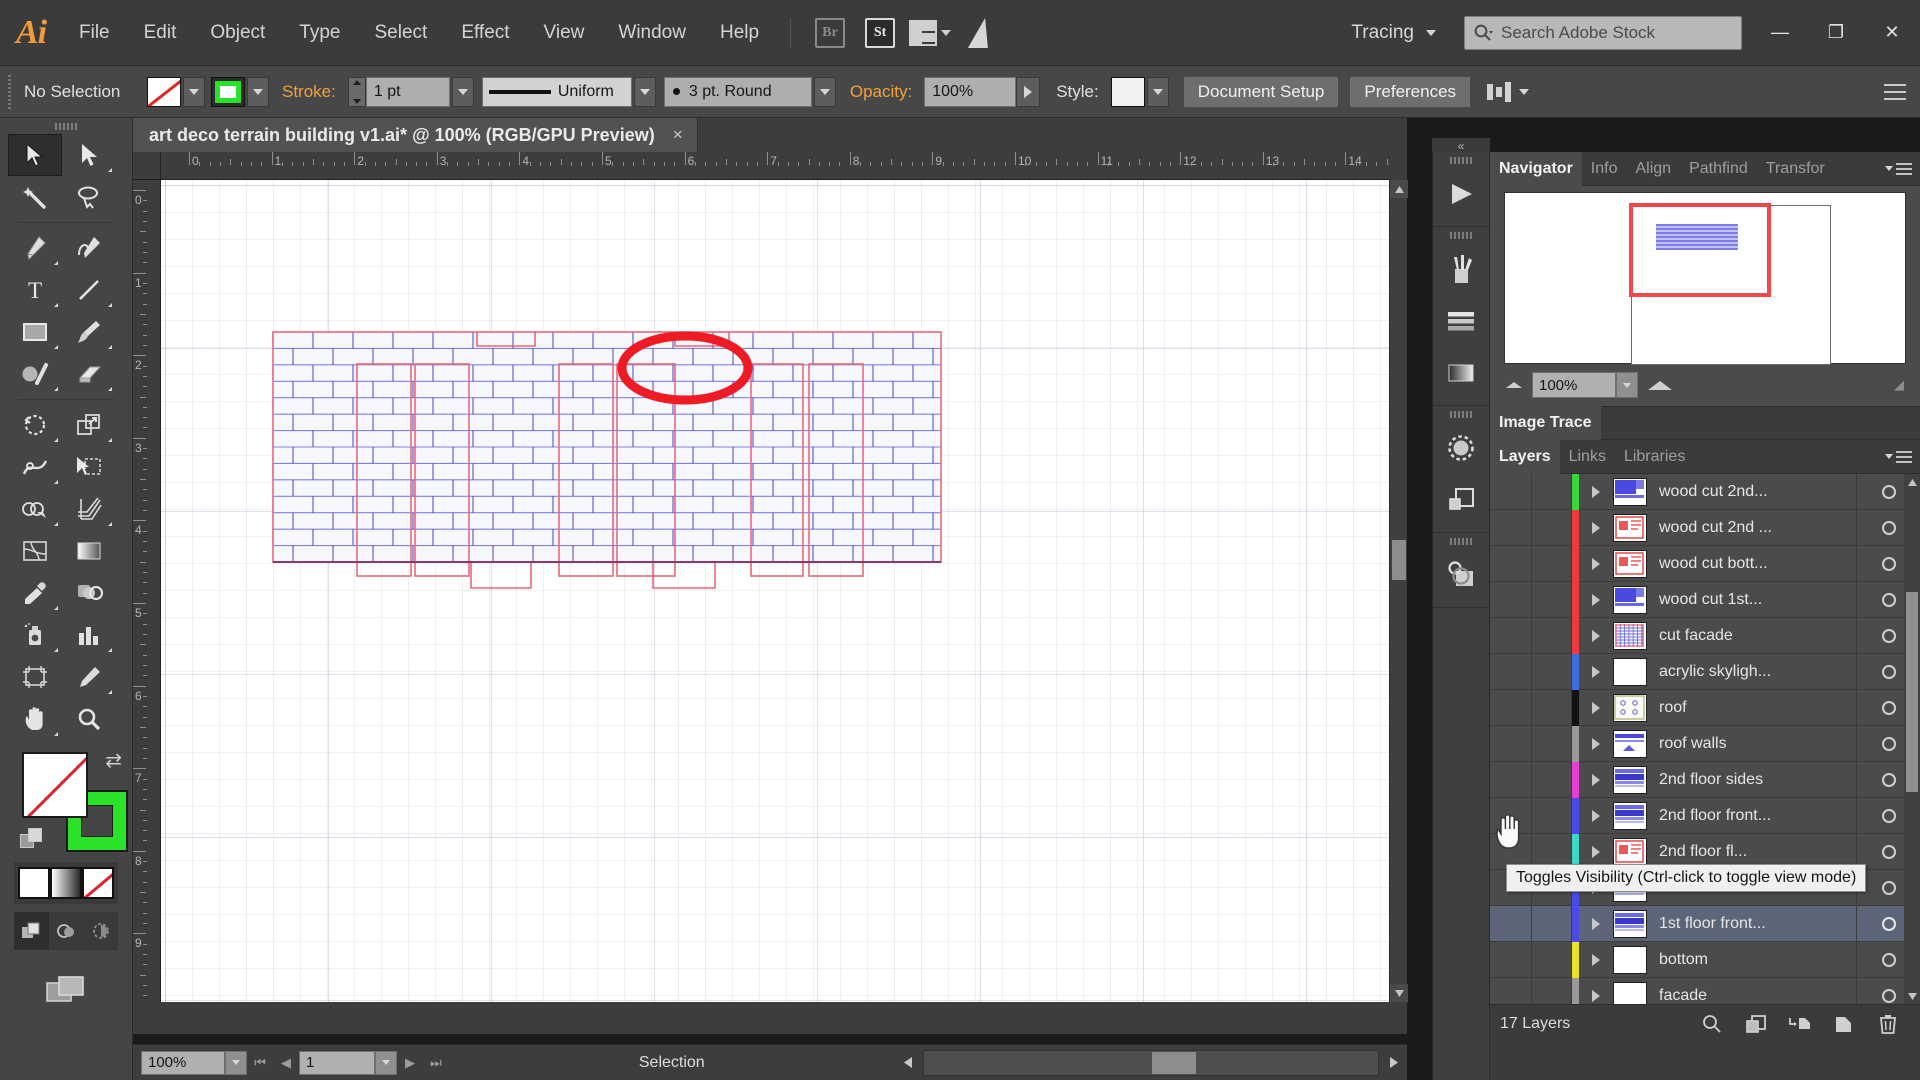  I want to click on tool-gradient, so click(89, 551).